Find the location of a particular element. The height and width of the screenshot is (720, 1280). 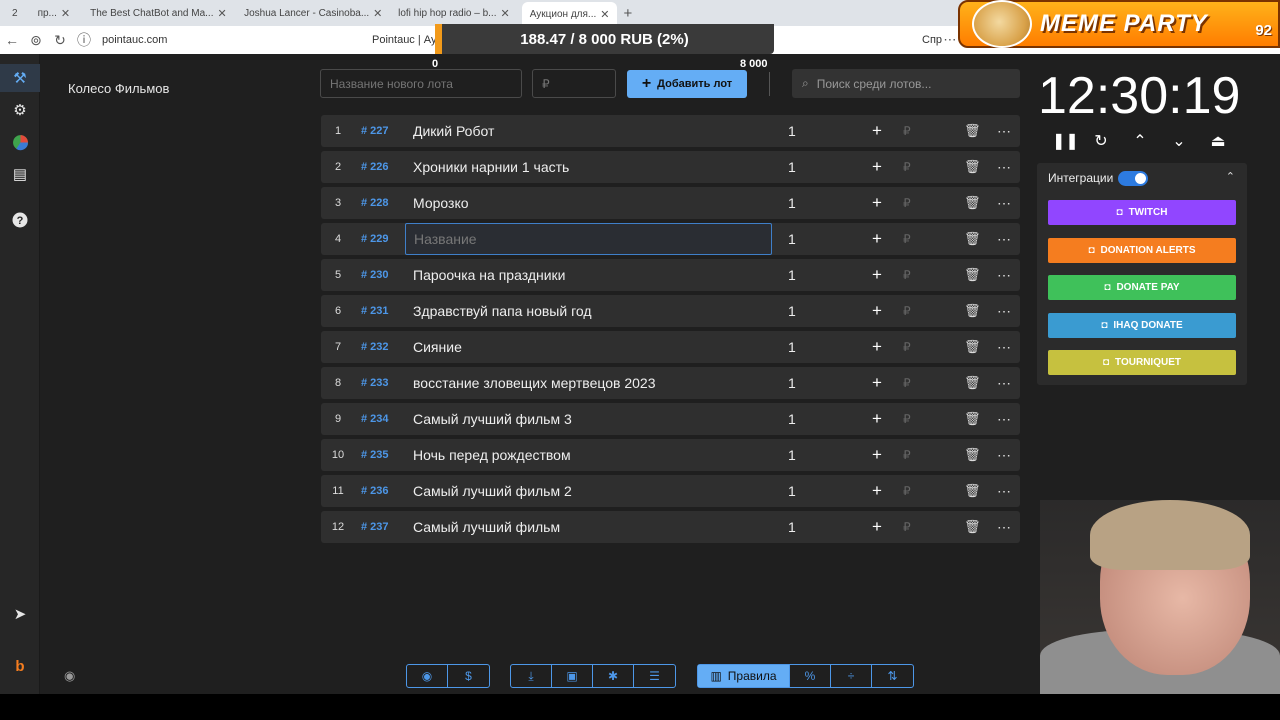

lot-id: # 237 is located at coordinates (375, 527).